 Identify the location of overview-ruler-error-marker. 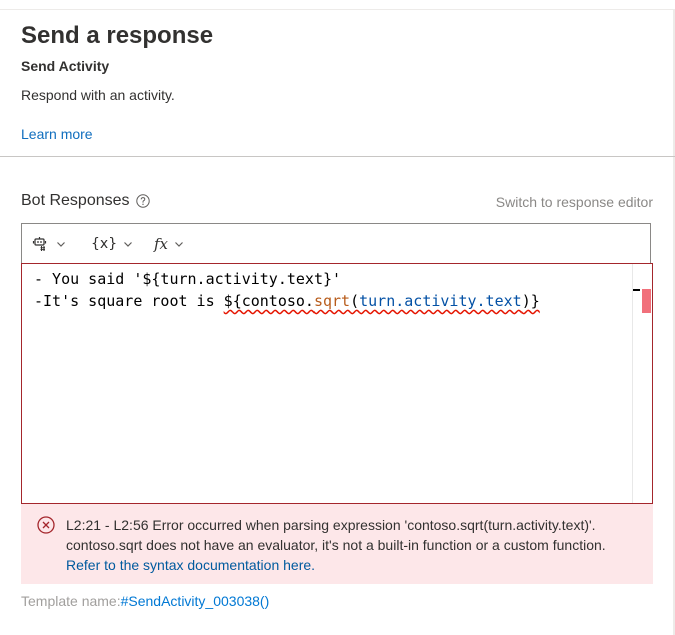
(646, 301).